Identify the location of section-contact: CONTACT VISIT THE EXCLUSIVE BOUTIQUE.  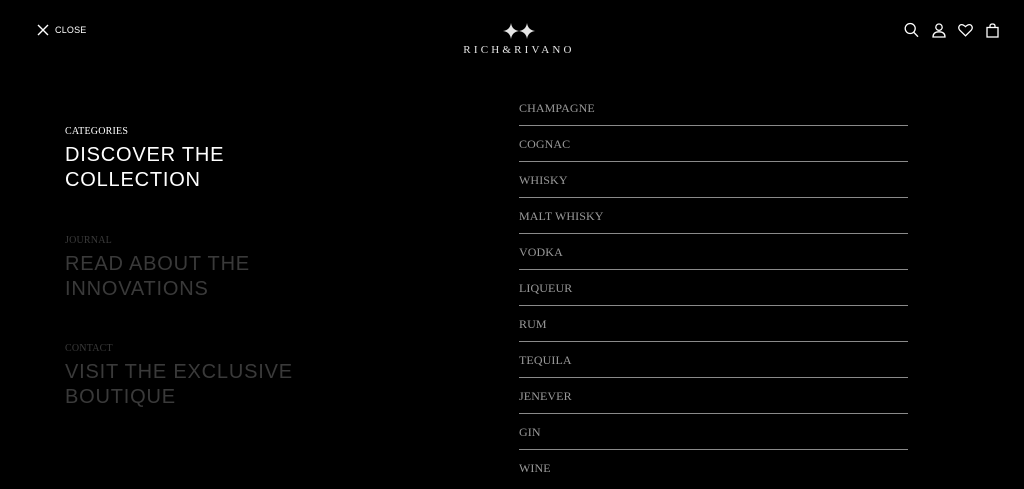
(195, 376).